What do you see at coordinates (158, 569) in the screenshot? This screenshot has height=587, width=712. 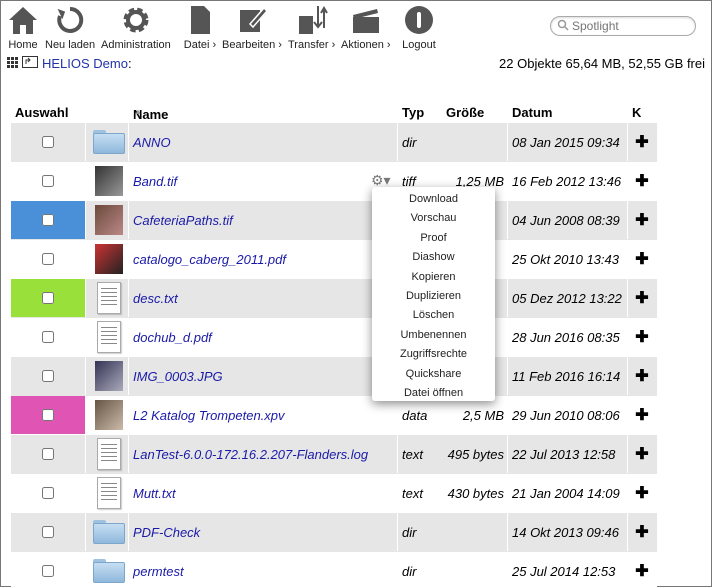 I see `file-name-link: permtest` at bounding box center [158, 569].